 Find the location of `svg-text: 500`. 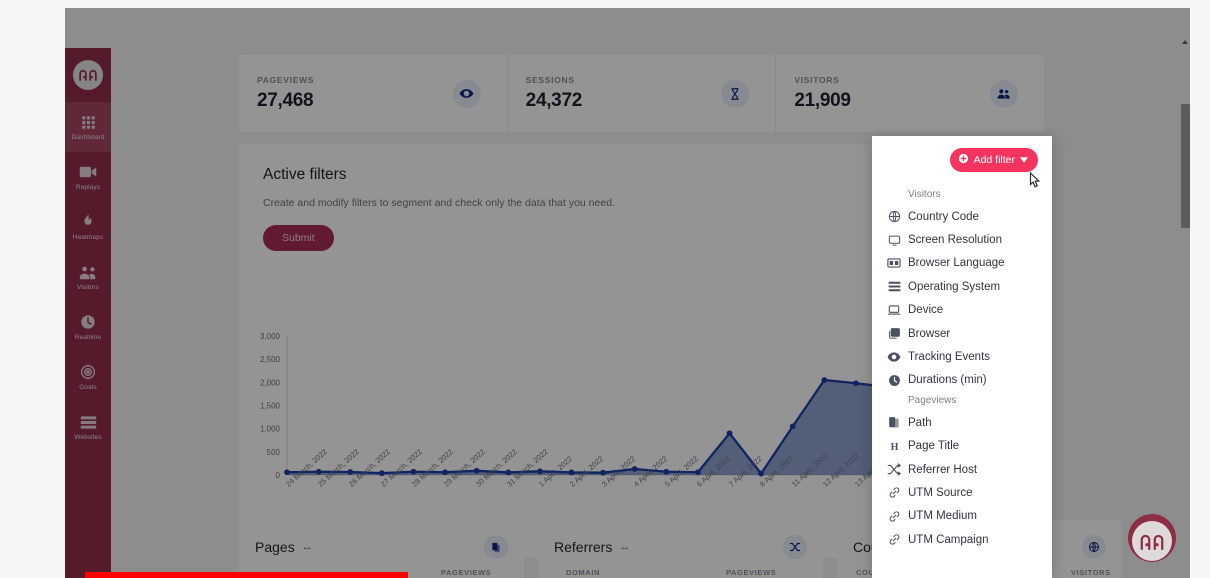

svg-text: 500 is located at coordinates (274, 452).